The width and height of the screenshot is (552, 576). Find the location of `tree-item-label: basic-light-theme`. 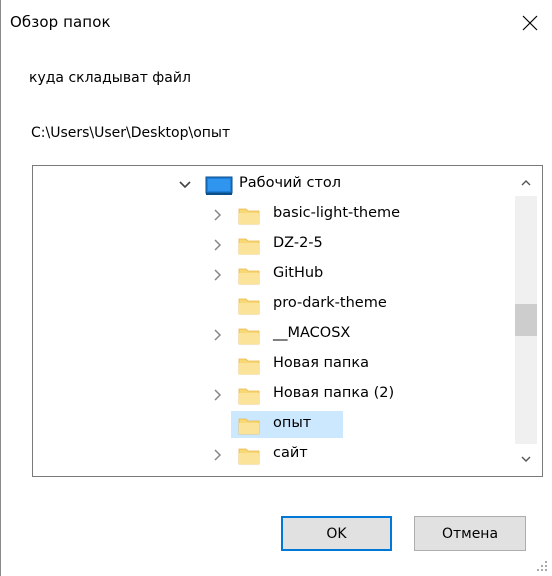

tree-item-label: basic-light-theme is located at coordinates (337, 213).